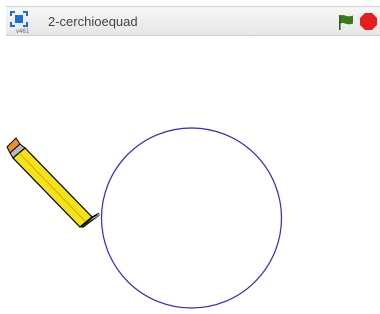  What do you see at coordinates (193, 21) in the screenshot?
I see `top-bar: v461 2-cerchioequad` at bounding box center [193, 21].